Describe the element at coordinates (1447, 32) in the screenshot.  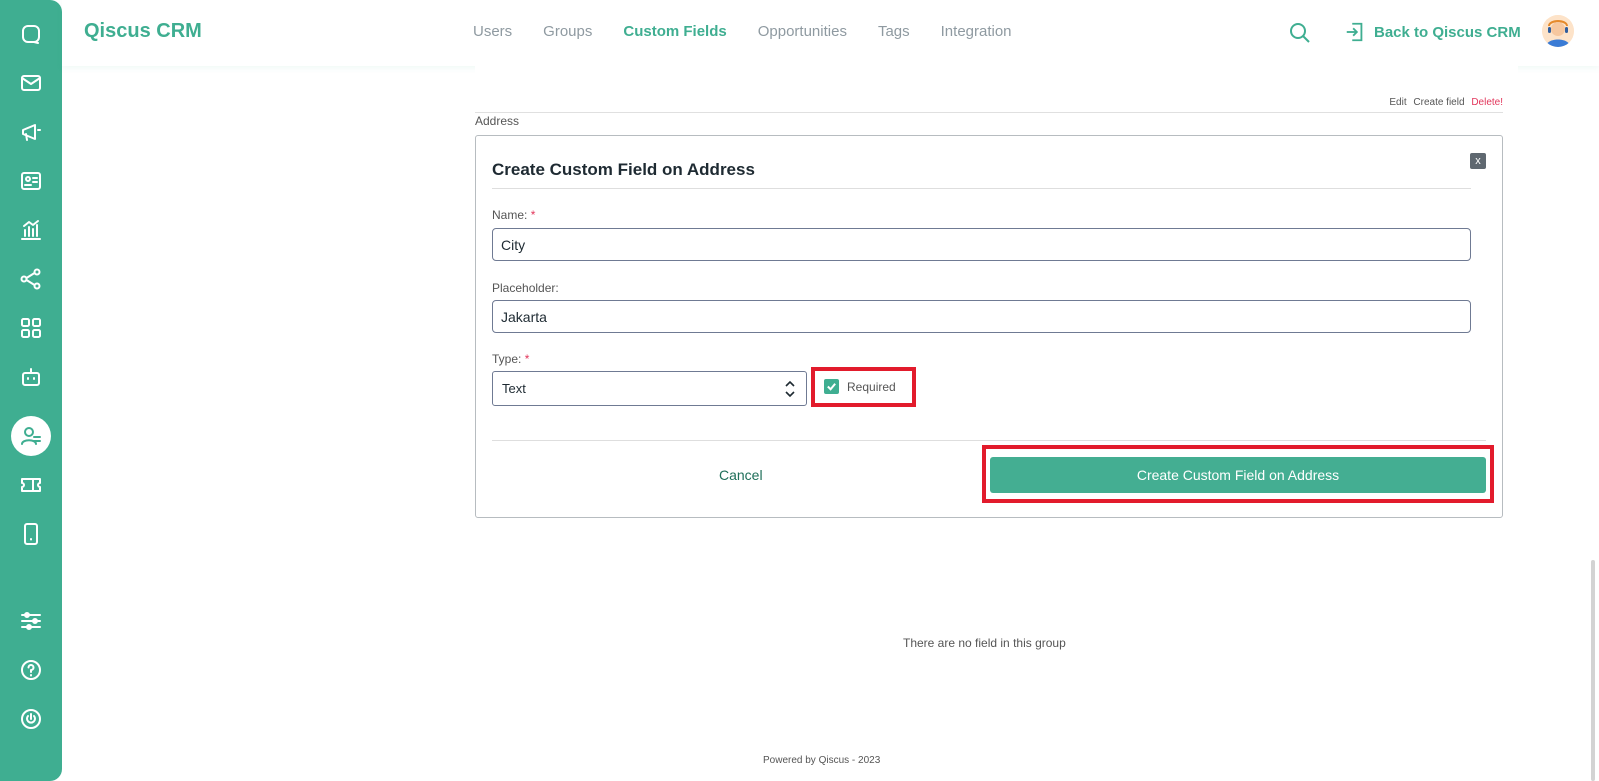
I see `back-to-crm-label: Back to Qiscus CRM` at that location.